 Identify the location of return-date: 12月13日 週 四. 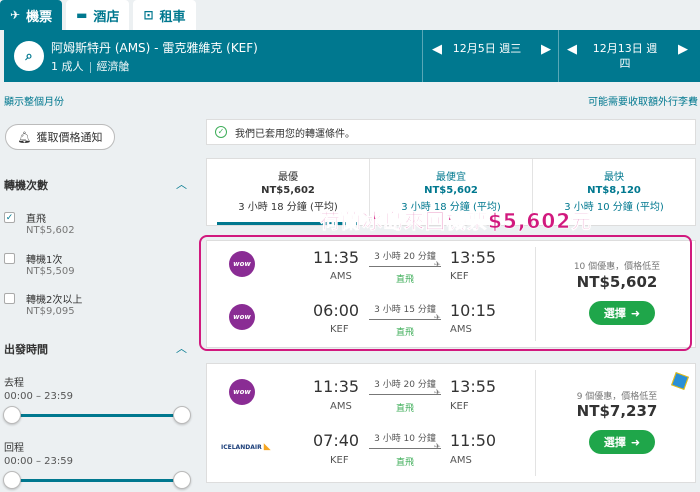
(625, 56).